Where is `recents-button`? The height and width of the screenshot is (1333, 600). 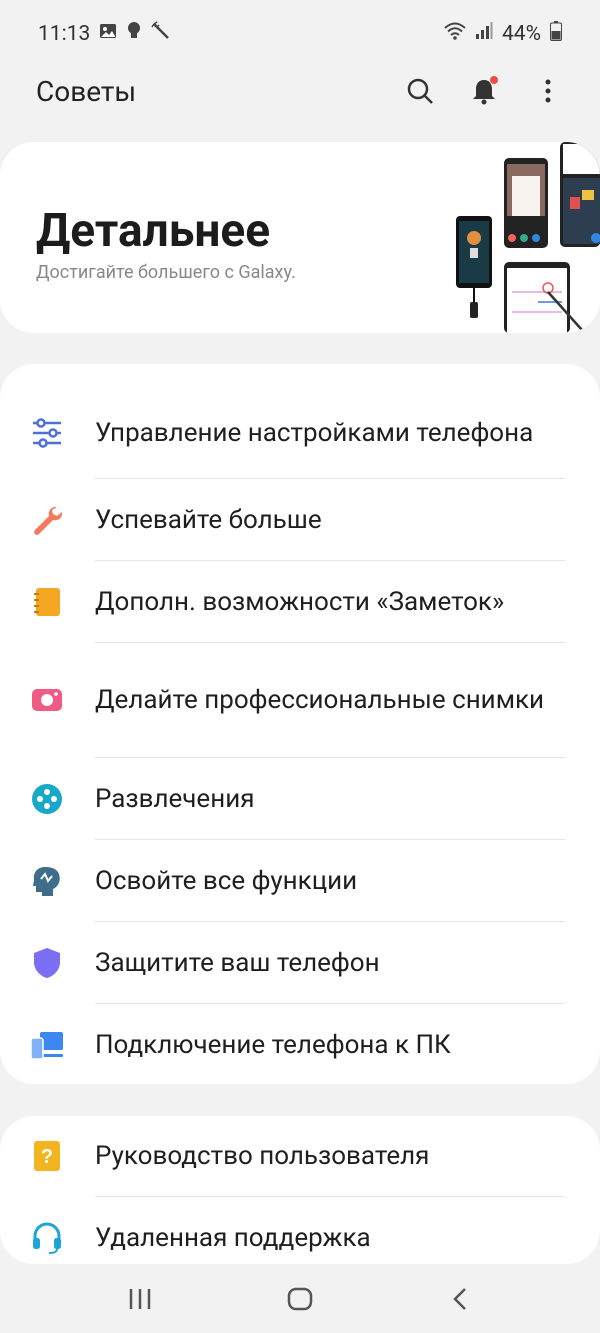
recents-button is located at coordinates (140, 1299).